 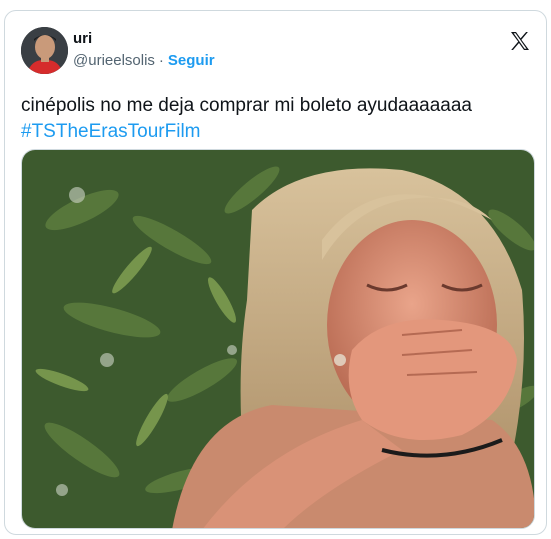 What do you see at coordinates (520, 41) in the screenshot?
I see `x-logo-icon` at bounding box center [520, 41].